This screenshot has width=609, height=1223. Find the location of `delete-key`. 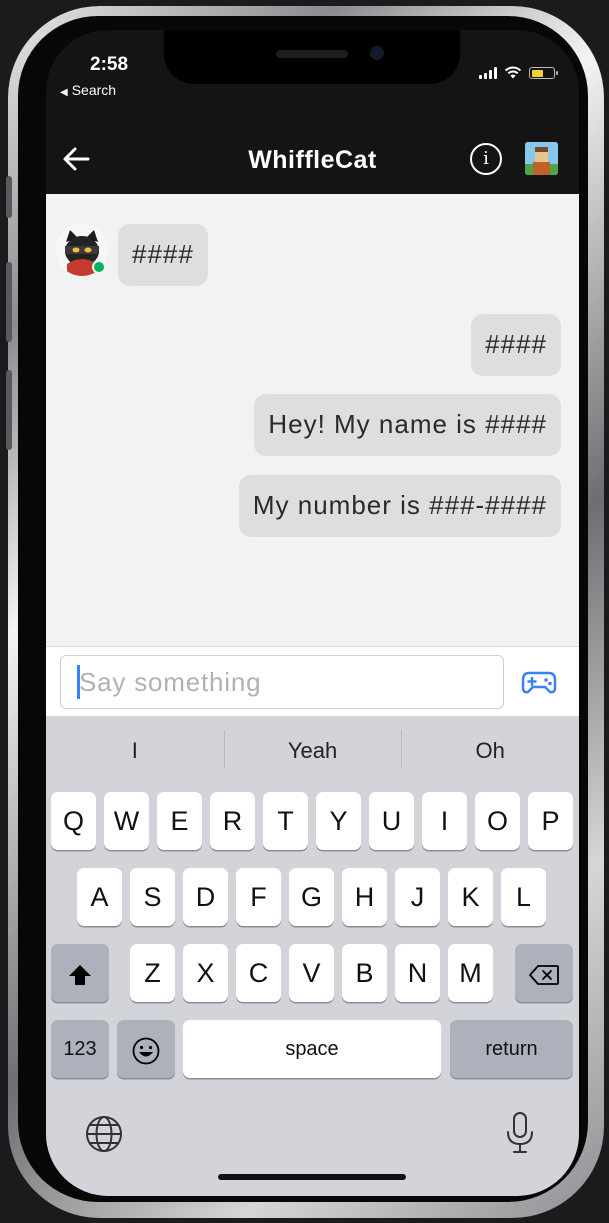

delete-key is located at coordinates (544, 973).